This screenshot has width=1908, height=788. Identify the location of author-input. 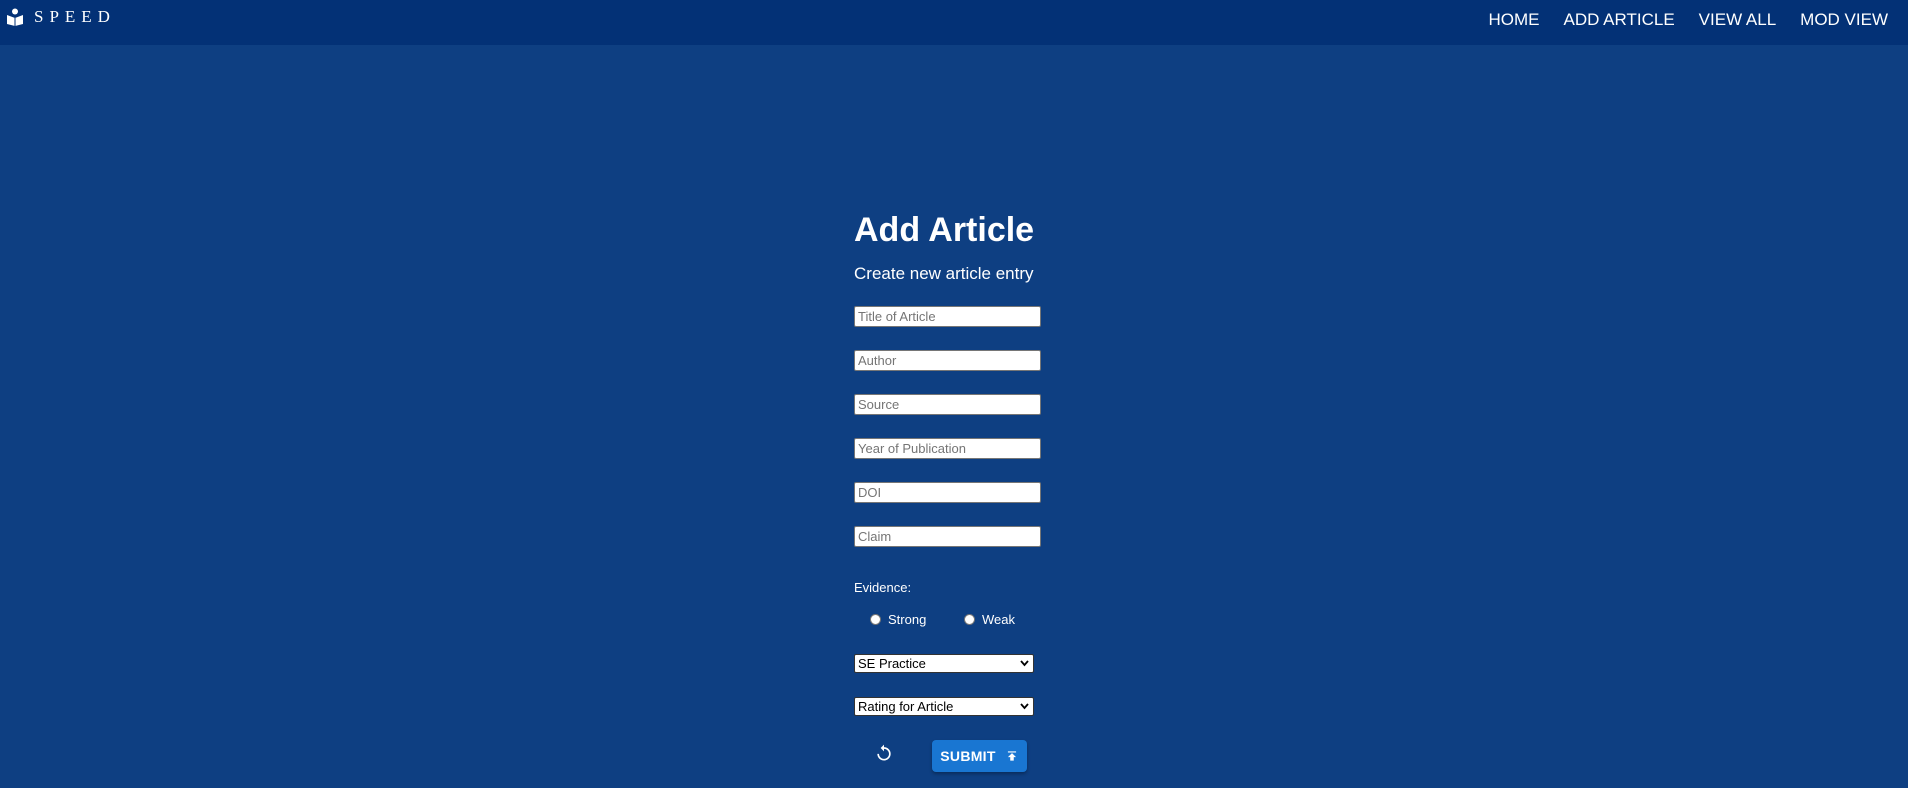
(947, 360).